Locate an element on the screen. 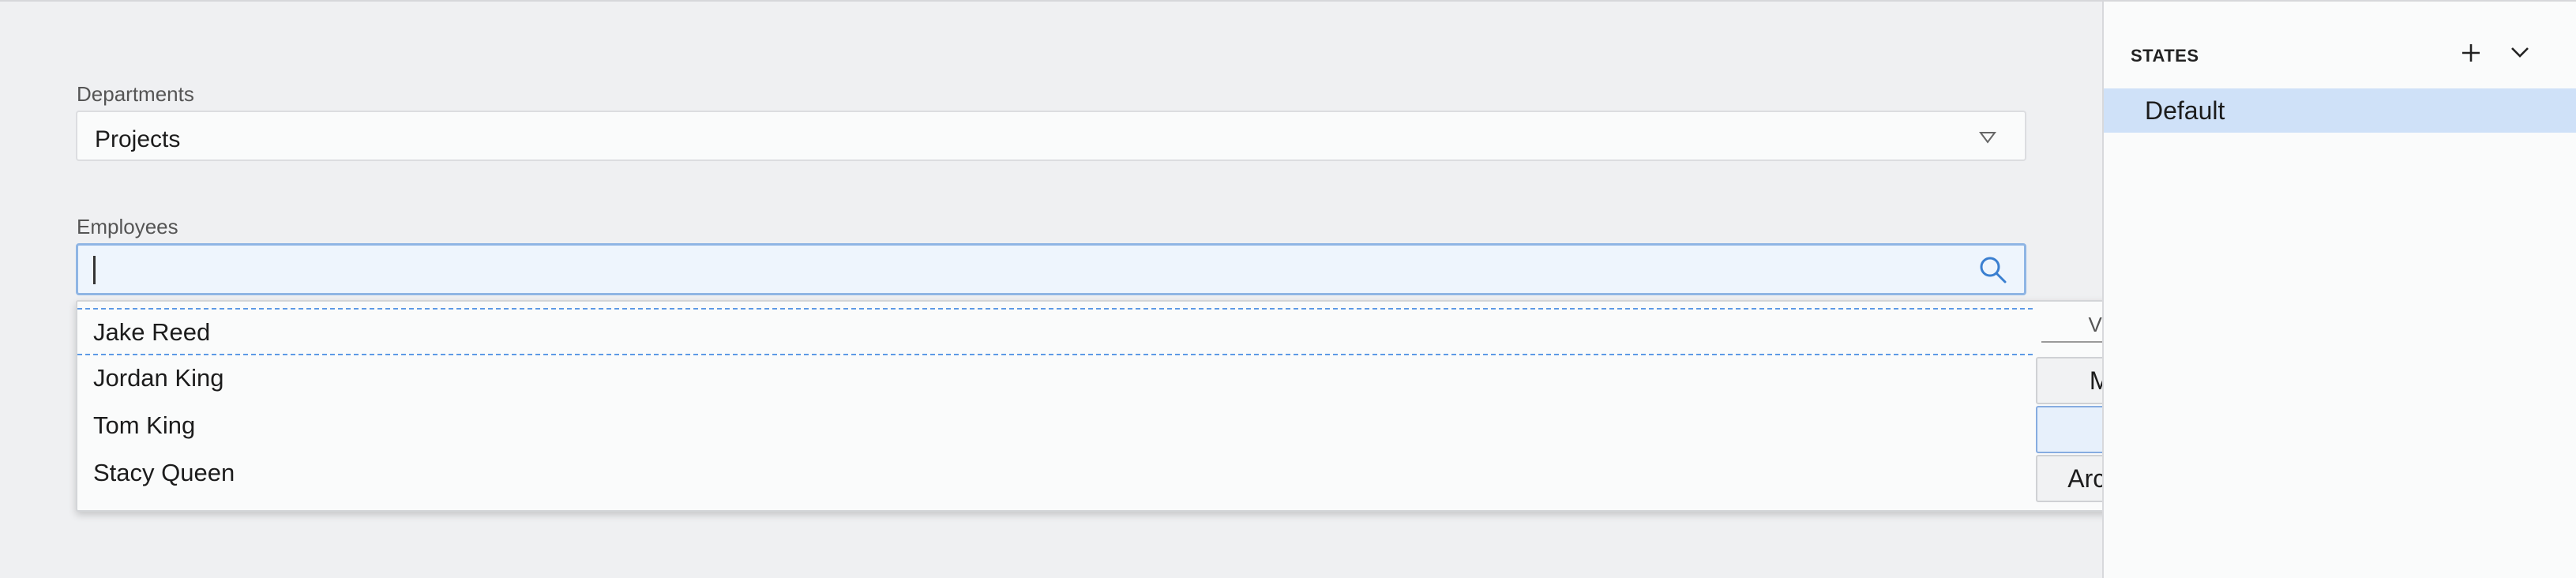 The width and height of the screenshot is (2576, 578). search-icon is located at coordinates (1993, 270).